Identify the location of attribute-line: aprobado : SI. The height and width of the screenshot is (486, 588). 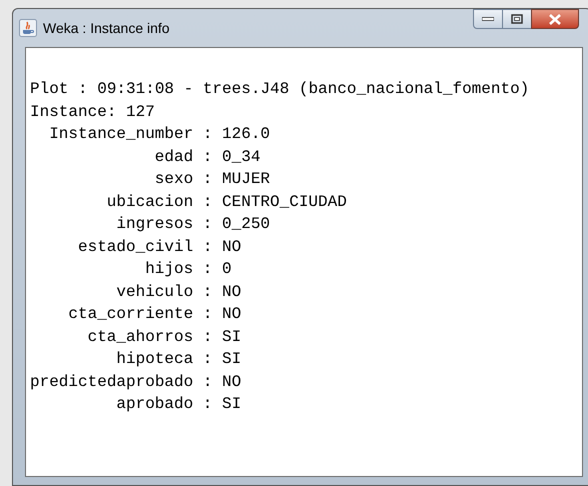
(179, 404).